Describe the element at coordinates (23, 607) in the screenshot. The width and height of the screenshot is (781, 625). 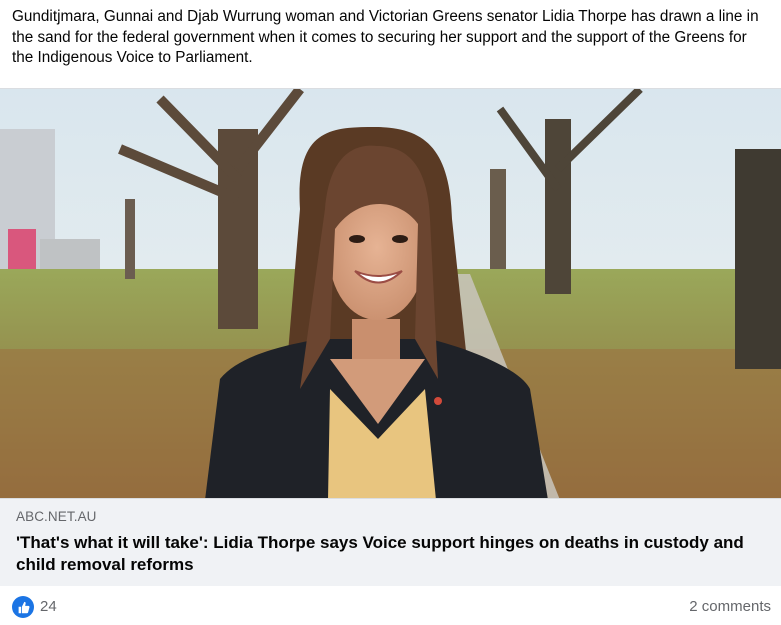
I see `thumbs-up-icon` at that location.